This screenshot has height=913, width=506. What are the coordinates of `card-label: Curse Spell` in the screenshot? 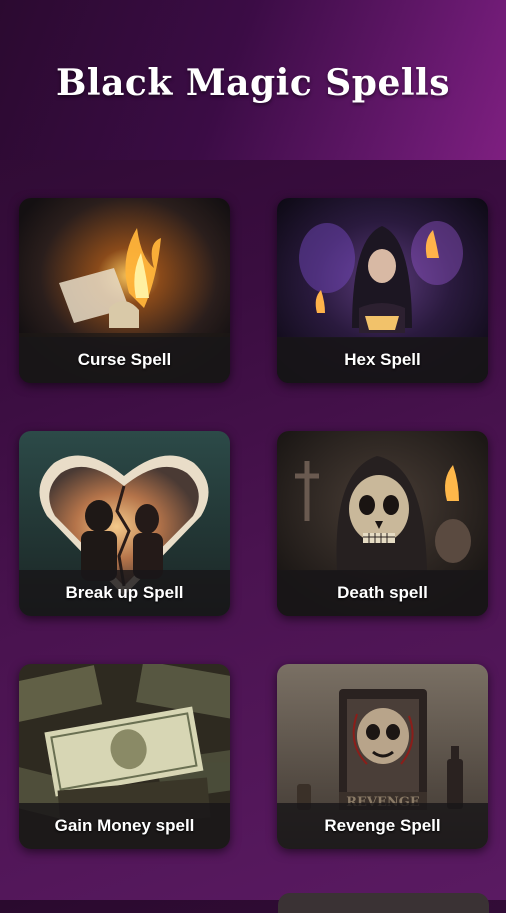 It's located at (124, 359).